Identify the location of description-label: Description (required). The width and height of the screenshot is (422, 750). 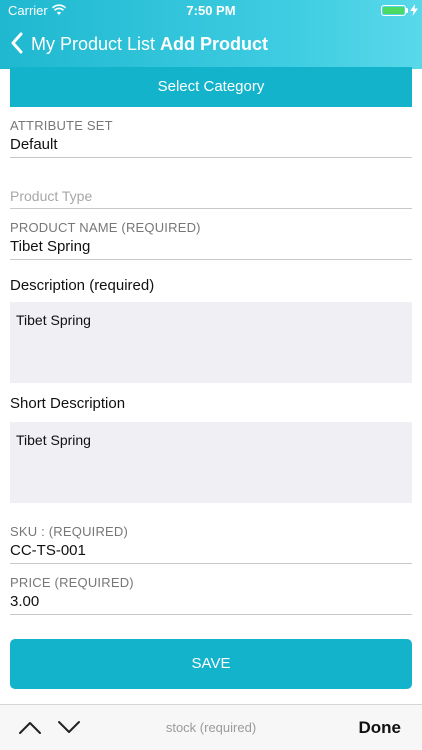
(82, 285).